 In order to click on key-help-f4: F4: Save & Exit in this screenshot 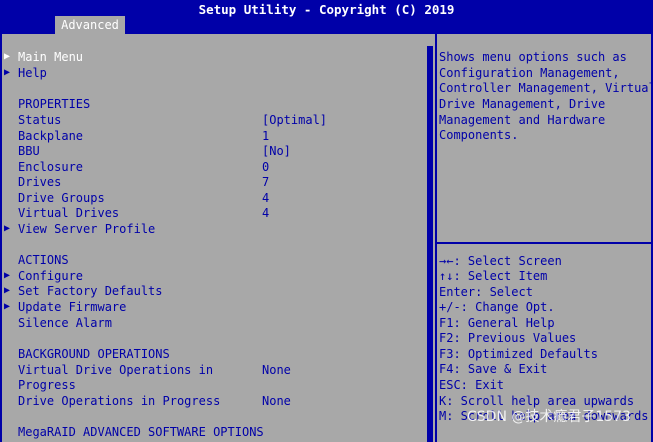, I will do `click(493, 369)`.